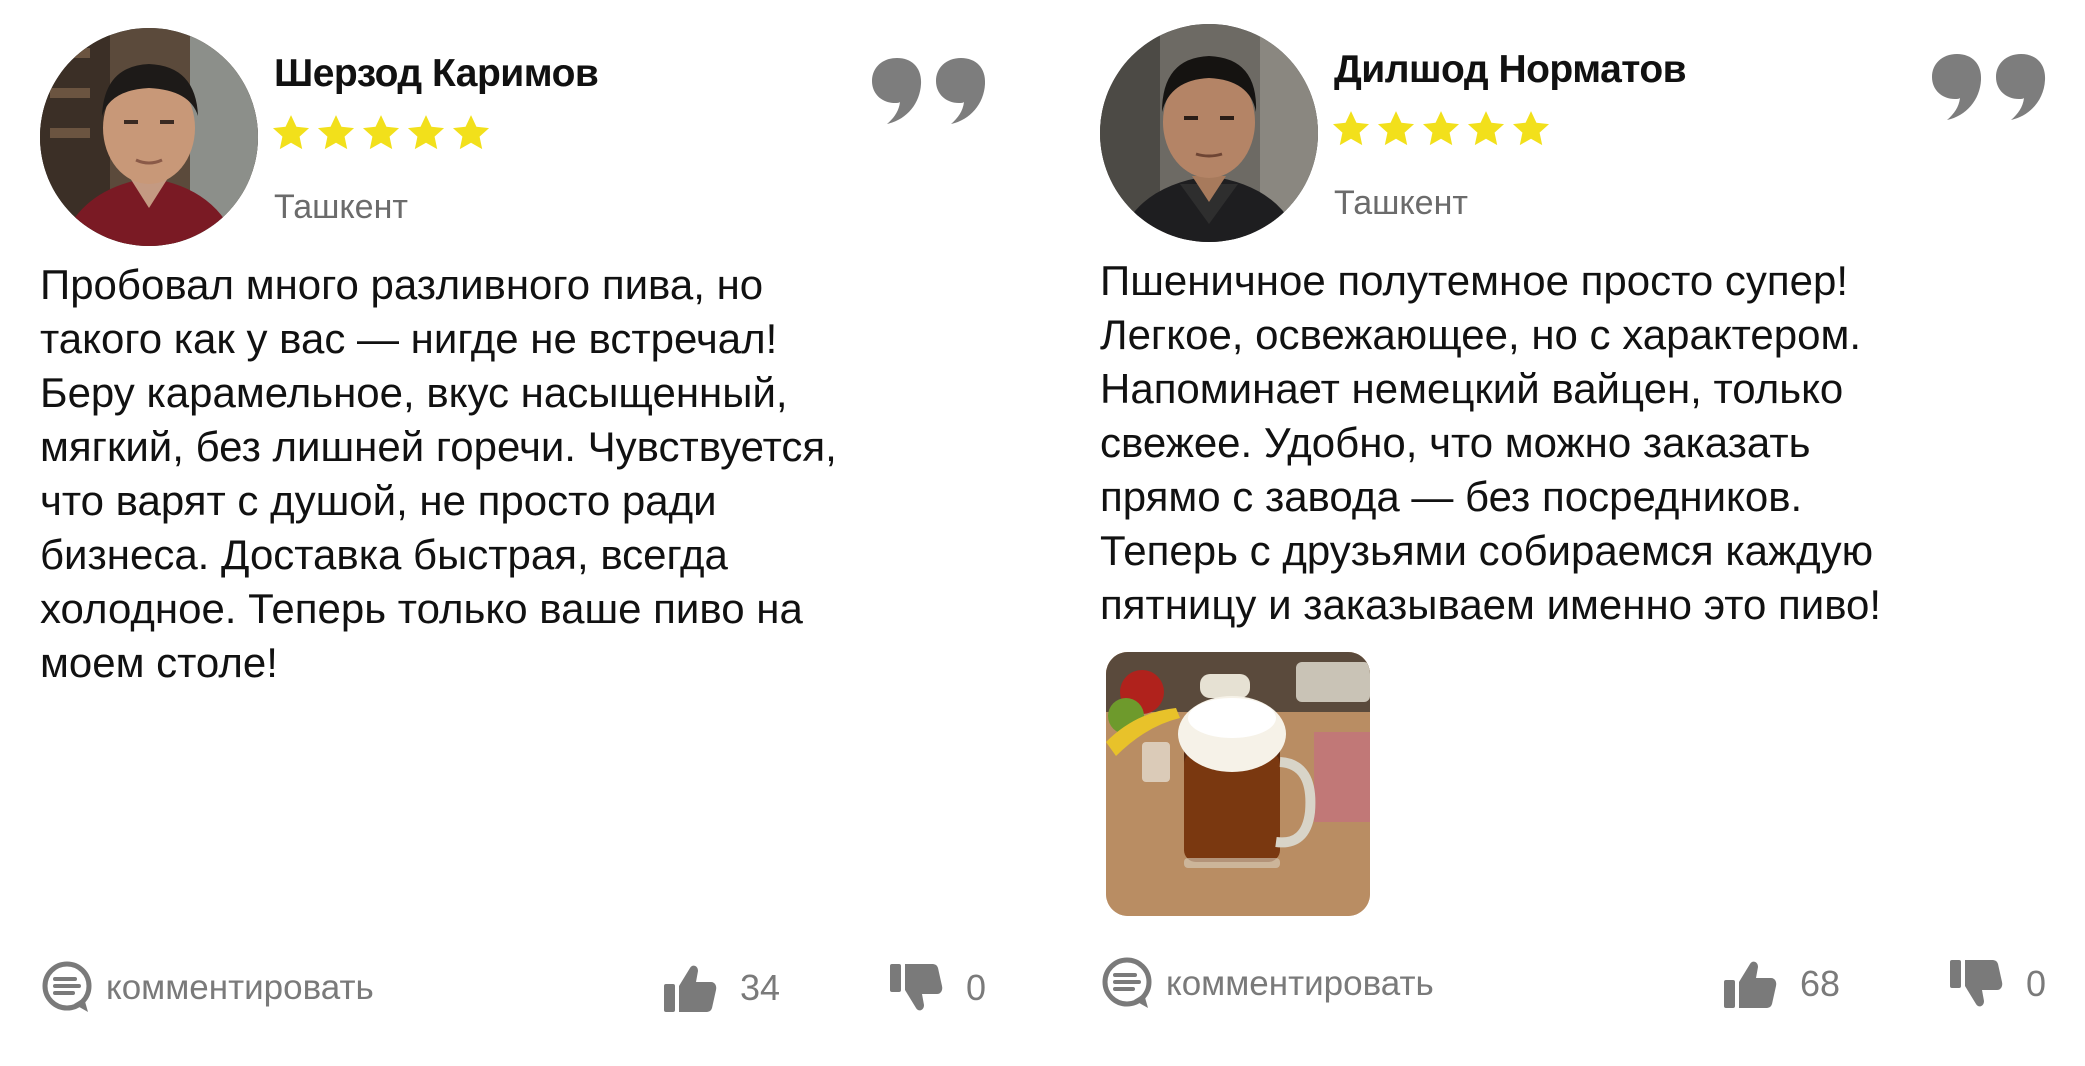 This screenshot has width=2085, height=1066. What do you see at coordinates (760, 987) in the screenshot?
I see `like-count: 34` at bounding box center [760, 987].